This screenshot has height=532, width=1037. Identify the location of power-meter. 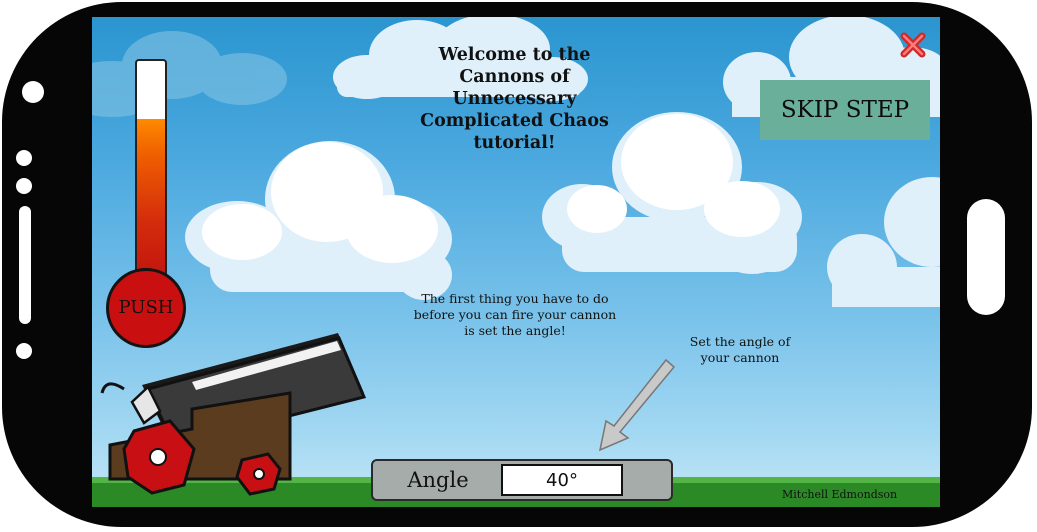
(151, 176).